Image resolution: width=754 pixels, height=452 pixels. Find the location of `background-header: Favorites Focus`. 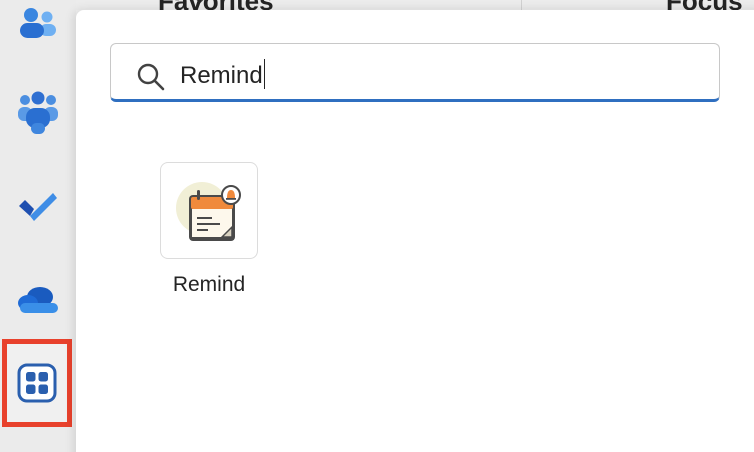

background-header: Favorites Focus is located at coordinates (414, 8).